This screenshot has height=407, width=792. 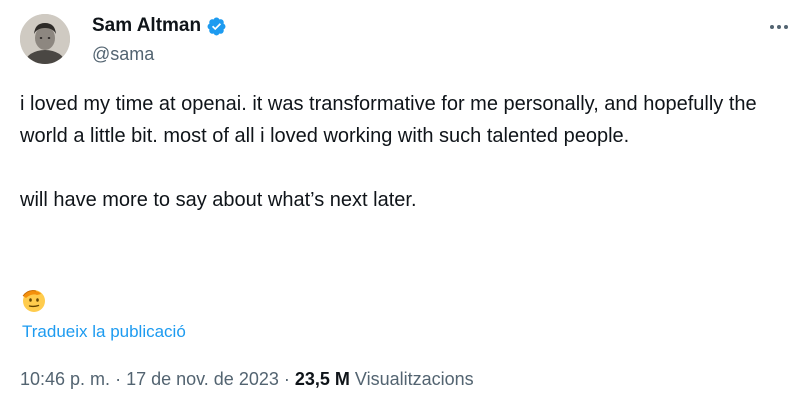 I want to click on views-label: Visualitzacions, so click(x=414, y=379).